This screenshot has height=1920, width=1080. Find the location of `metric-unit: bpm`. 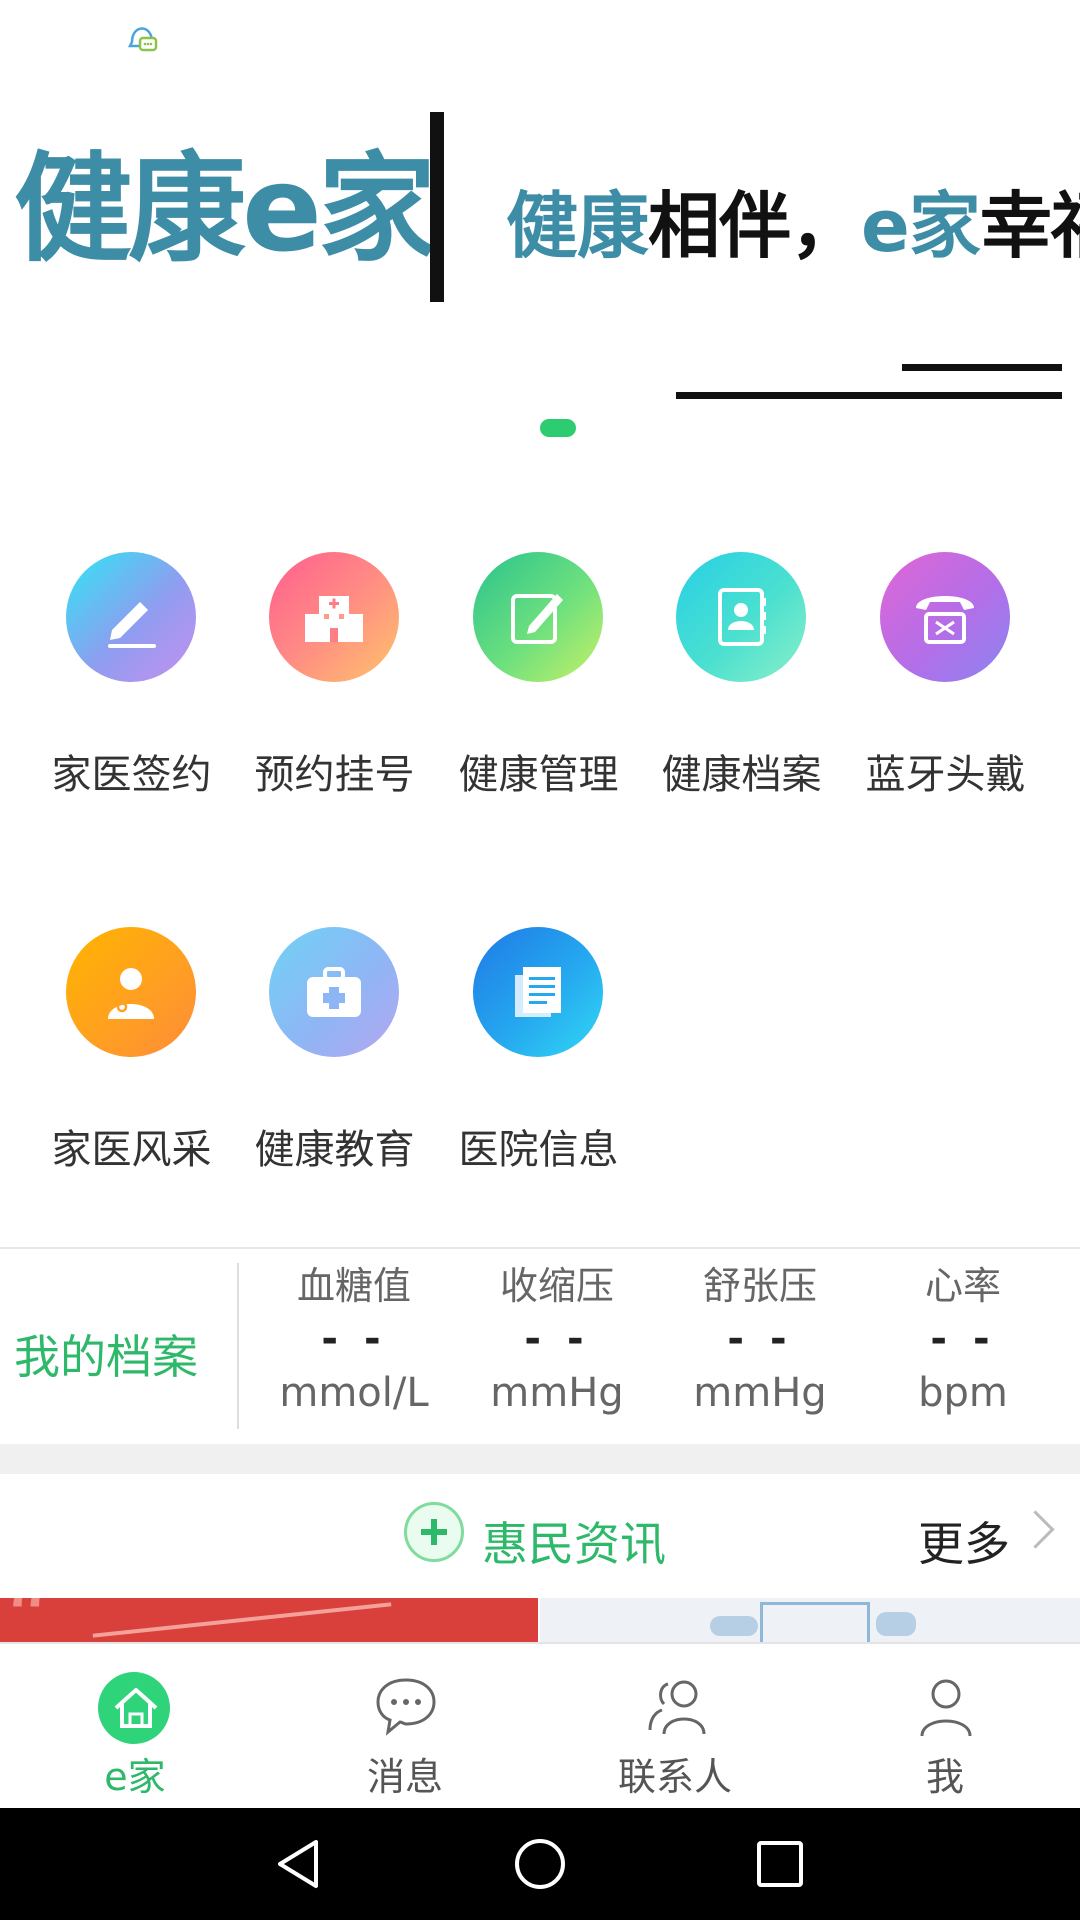

metric-unit: bpm is located at coordinates (963, 1393).